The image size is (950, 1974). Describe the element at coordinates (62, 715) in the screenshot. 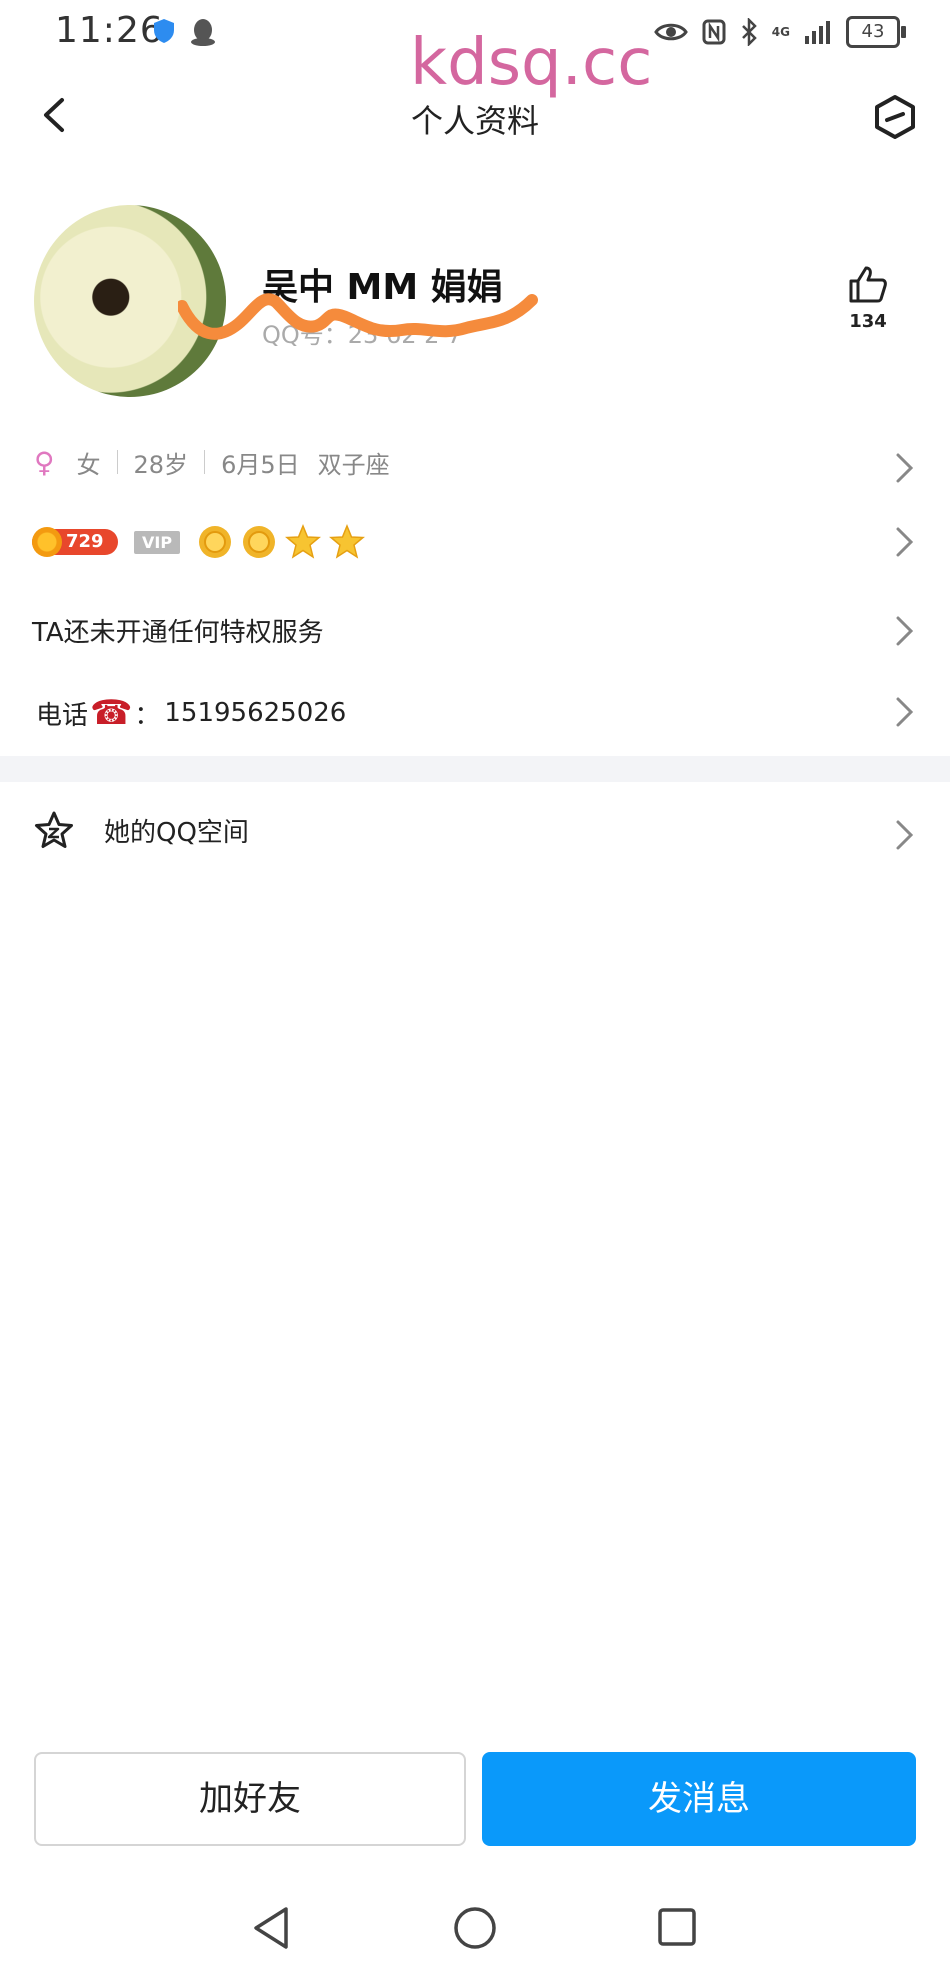

I see `phone-label: 电话` at that location.